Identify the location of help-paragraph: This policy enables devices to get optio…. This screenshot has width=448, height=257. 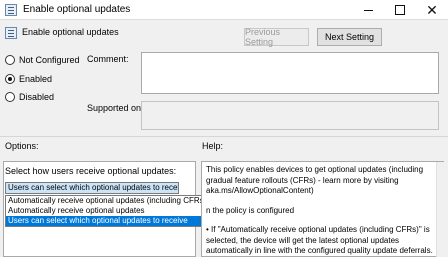
(315, 180).